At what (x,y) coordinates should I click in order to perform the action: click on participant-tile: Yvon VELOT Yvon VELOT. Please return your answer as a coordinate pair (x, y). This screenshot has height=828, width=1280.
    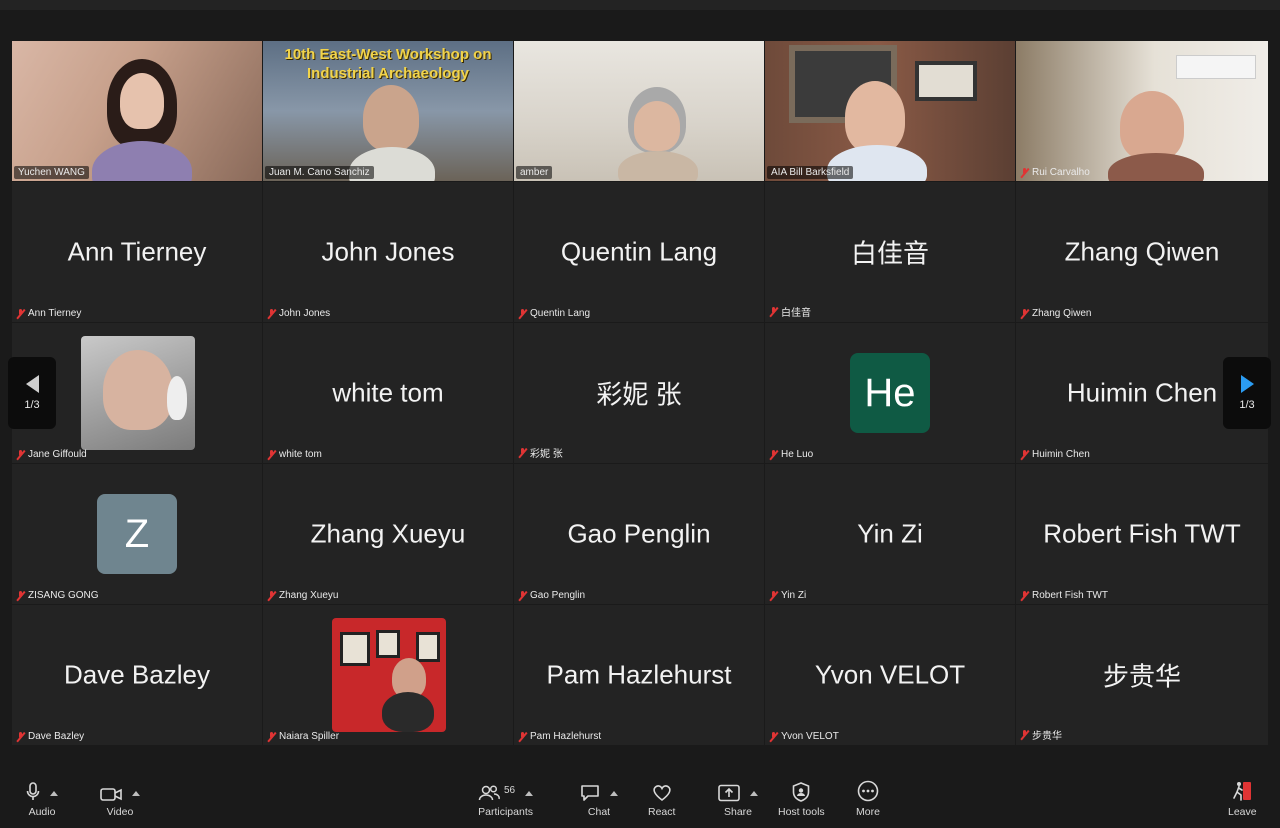
    Looking at the image, I should click on (890, 675).